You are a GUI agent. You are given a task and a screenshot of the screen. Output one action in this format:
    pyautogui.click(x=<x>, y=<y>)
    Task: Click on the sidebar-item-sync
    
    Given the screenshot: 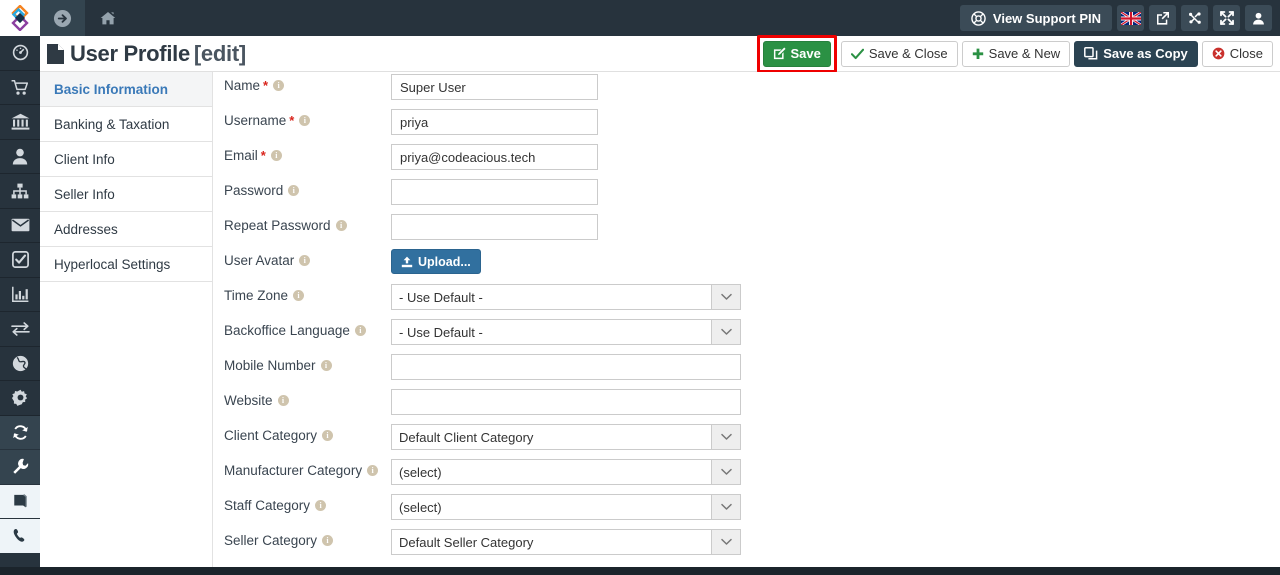 What is the action you would take?
    pyautogui.click(x=20, y=432)
    